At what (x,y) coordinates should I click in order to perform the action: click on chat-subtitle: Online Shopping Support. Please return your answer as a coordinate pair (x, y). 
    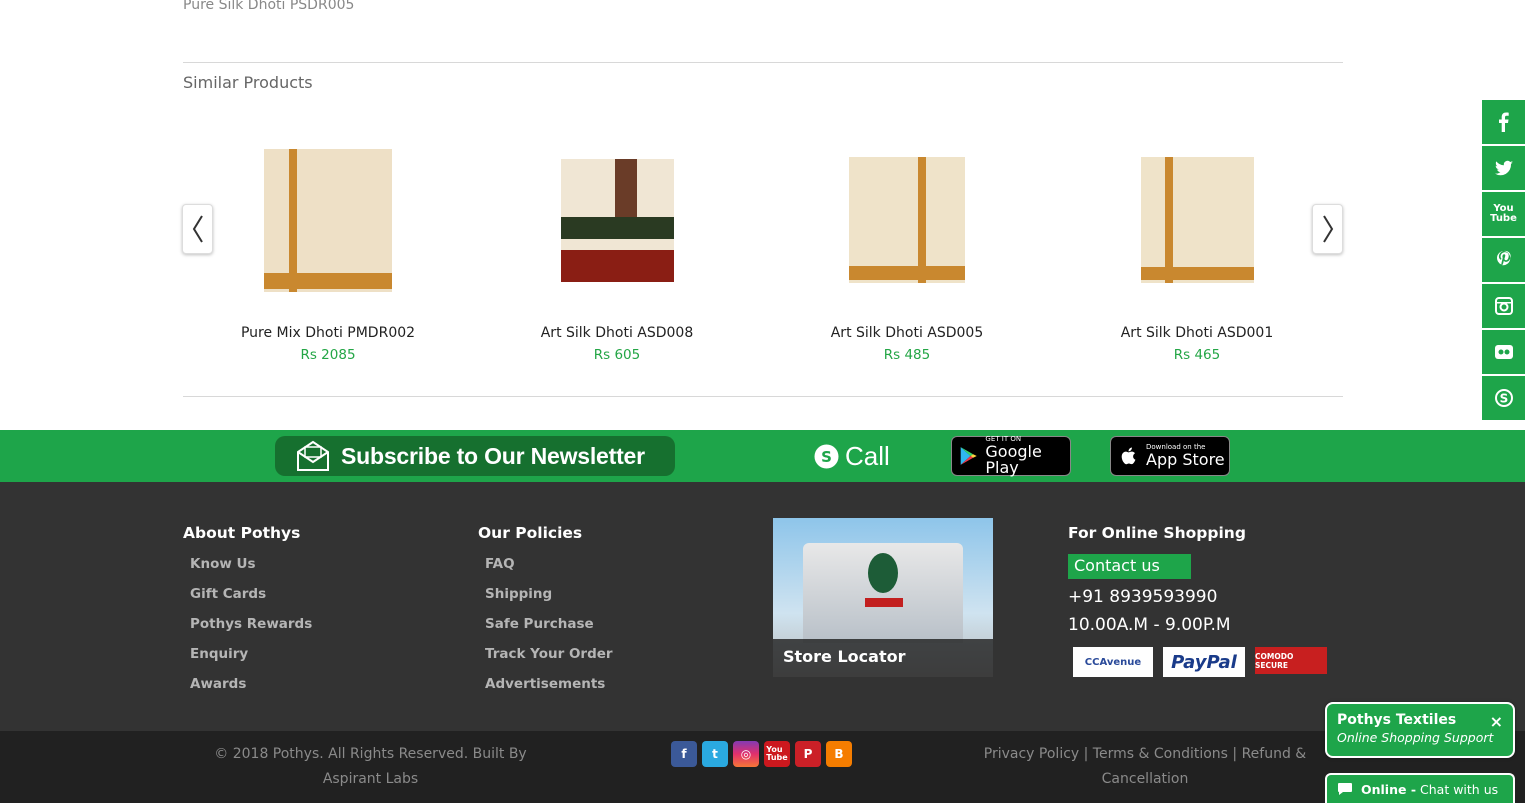
    Looking at the image, I should click on (1415, 737).